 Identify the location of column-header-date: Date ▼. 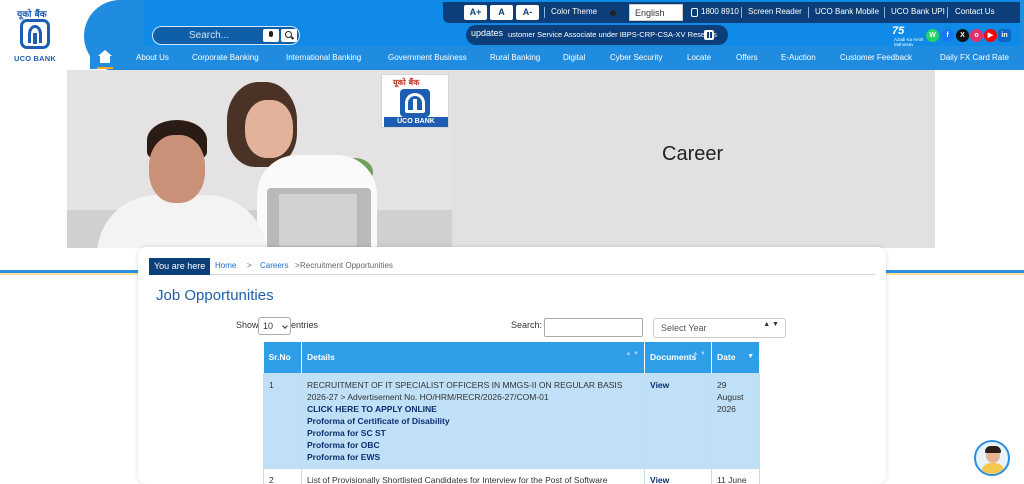
(735, 357).